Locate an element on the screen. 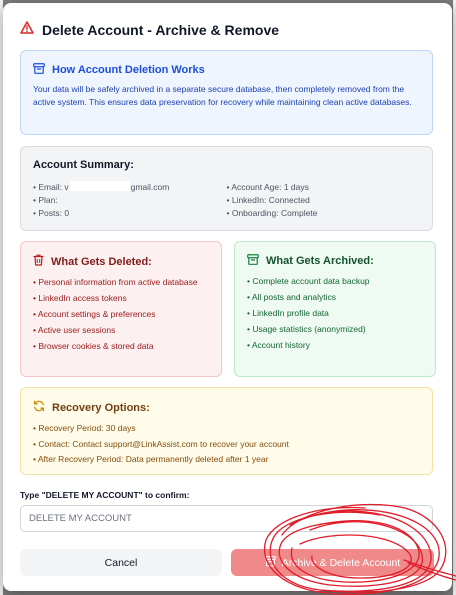 The height and width of the screenshot is (595, 456). what-gets-archived-header: What Gets Archived: is located at coordinates (335, 261).